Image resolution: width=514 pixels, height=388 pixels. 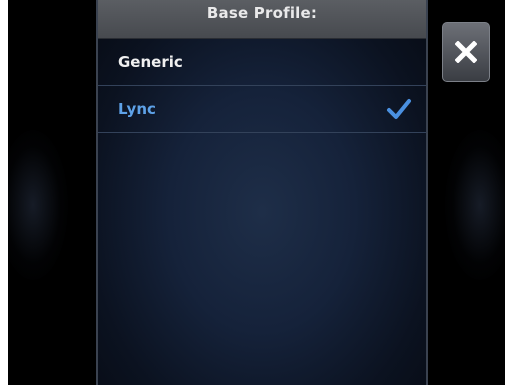 What do you see at coordinates (137, 109) in the screenshot?
I see `option-label: Lync` at bounding box center [137, 109].